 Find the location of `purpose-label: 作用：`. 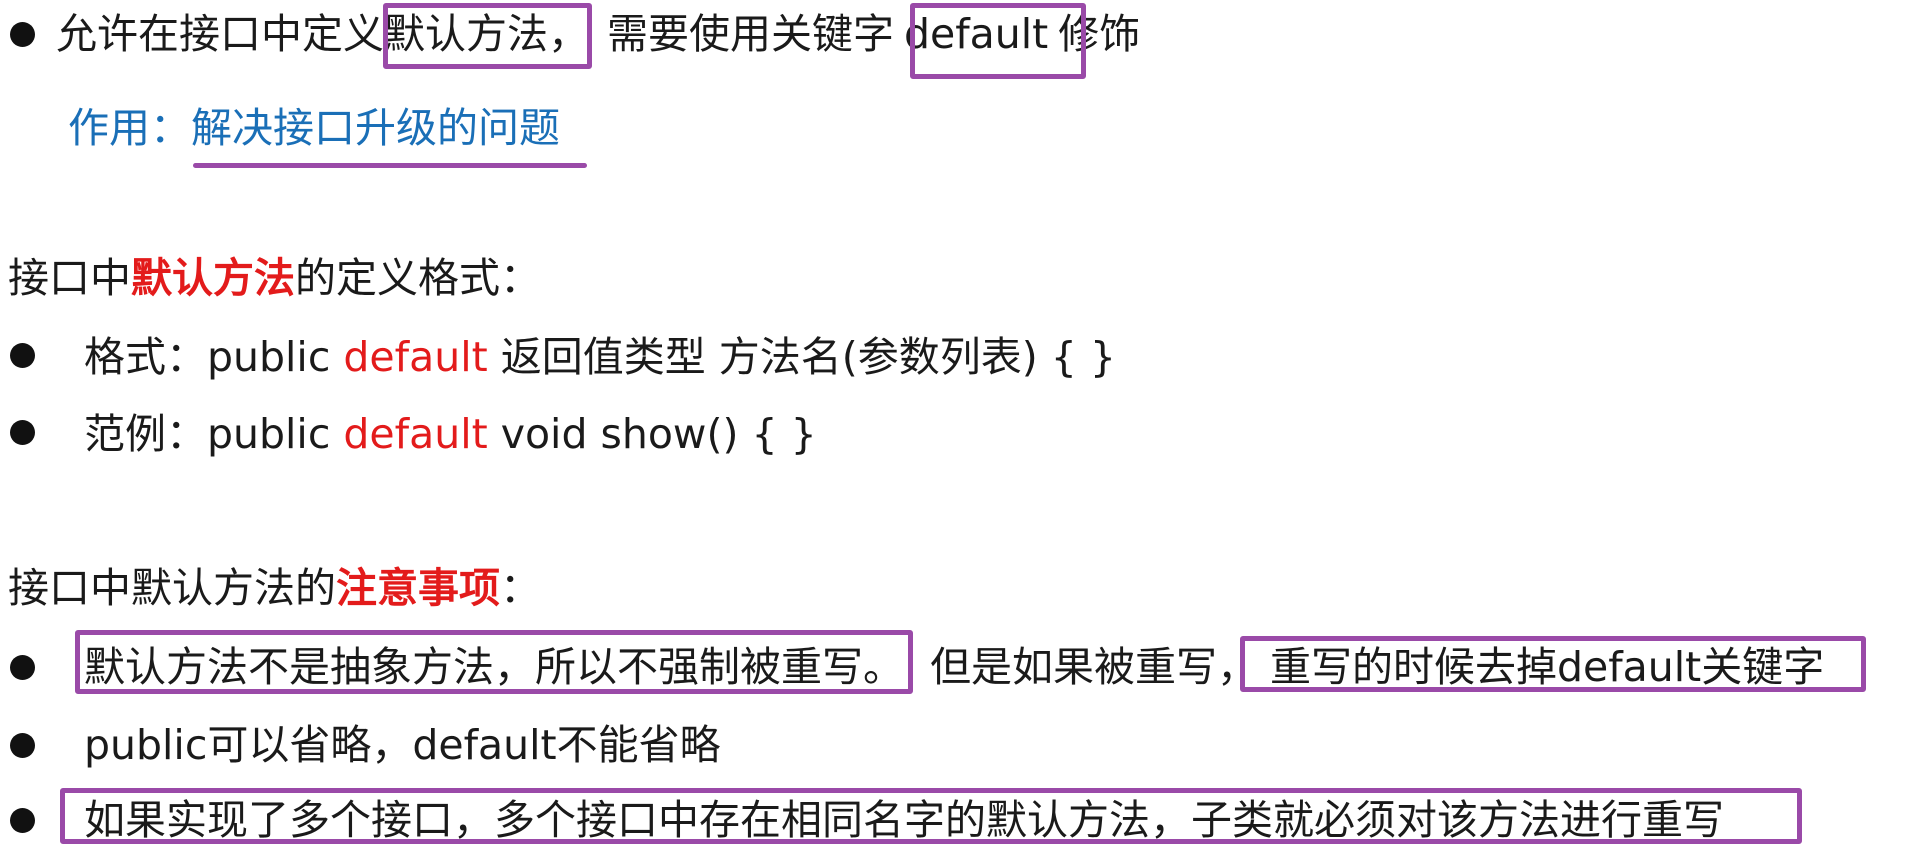

purpose-label: 作用： is located at coordinates (129, 128).